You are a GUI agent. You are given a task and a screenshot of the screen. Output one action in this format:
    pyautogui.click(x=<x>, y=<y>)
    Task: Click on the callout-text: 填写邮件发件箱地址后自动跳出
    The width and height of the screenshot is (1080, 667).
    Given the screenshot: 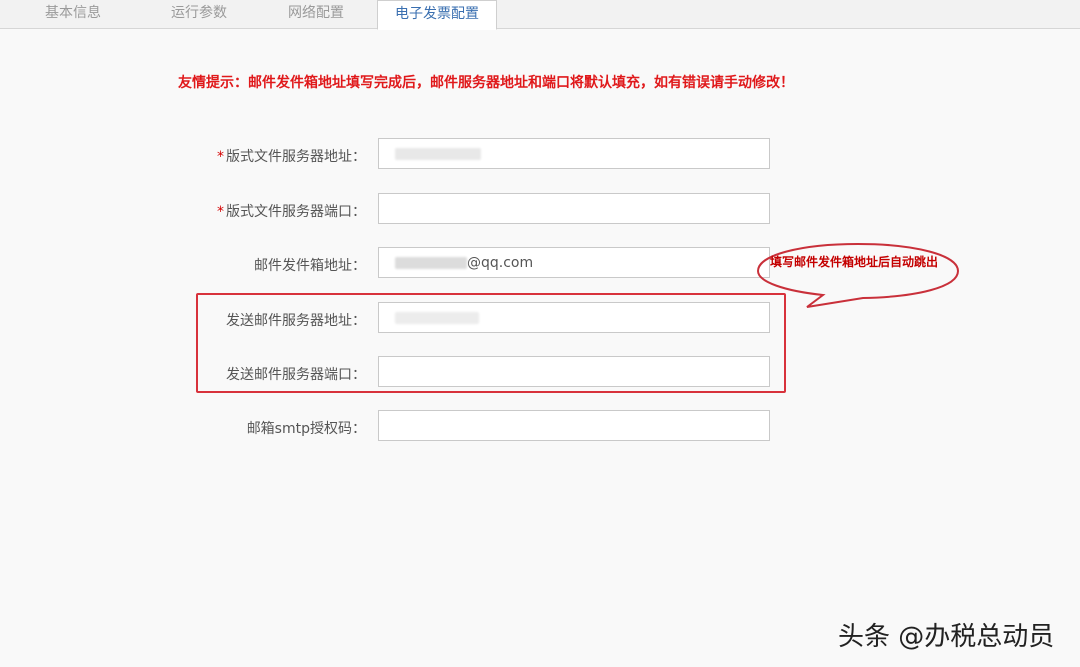 What is the action you would take?
    pyautogui.click(x=854, y=262)
    